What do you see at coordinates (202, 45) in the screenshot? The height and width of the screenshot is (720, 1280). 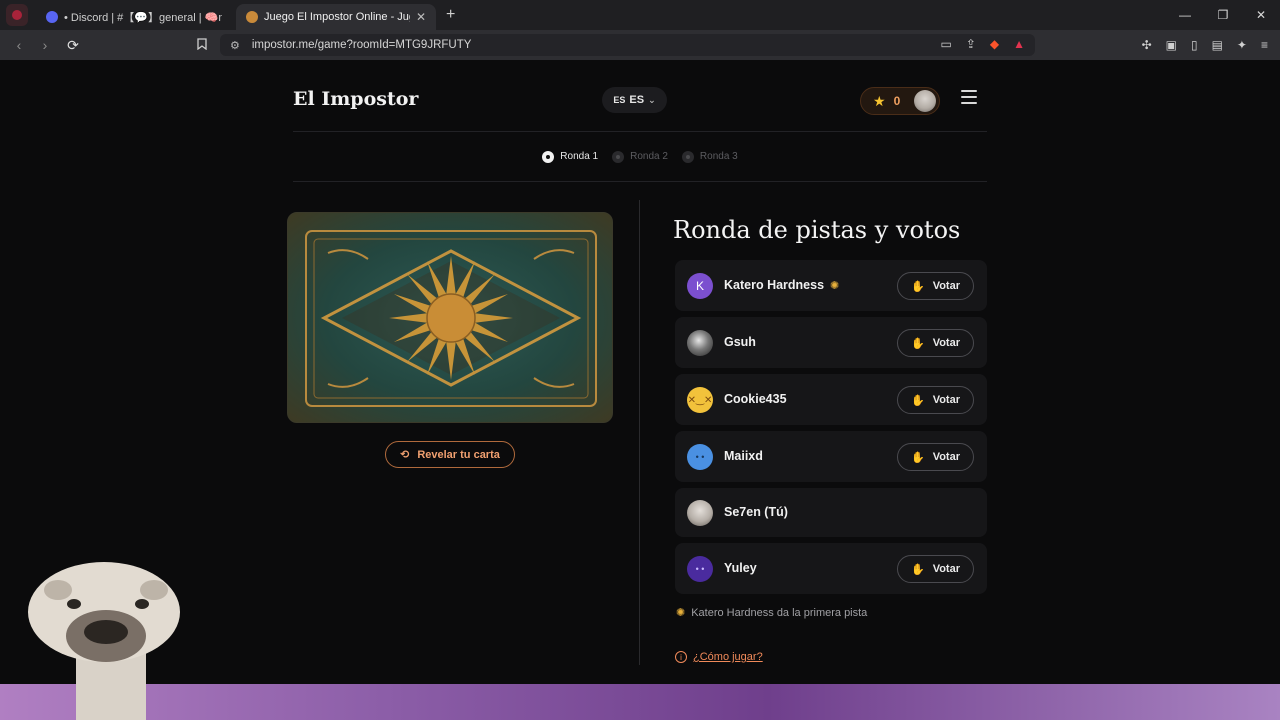 I see `bookmark-icon` at bounding box center [202, 45].